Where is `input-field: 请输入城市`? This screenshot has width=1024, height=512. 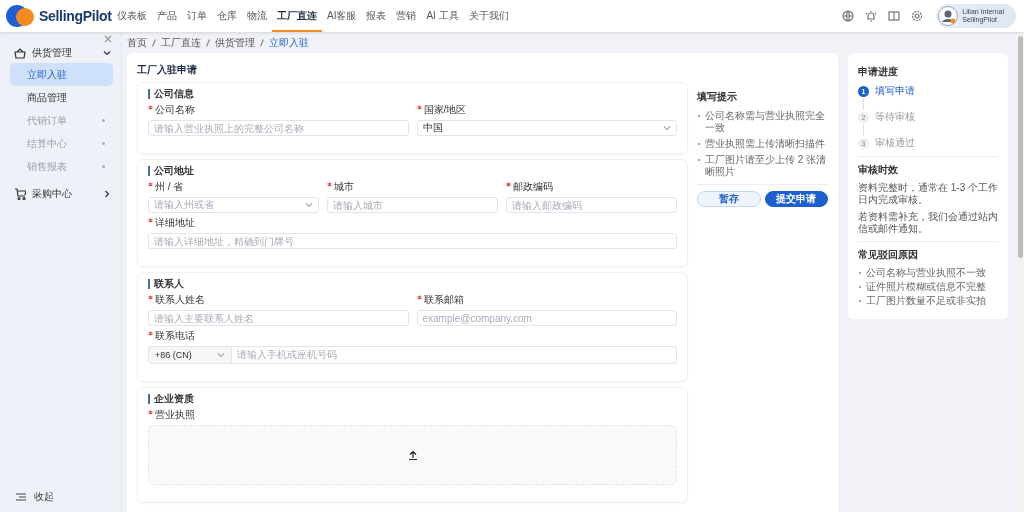 input-field: 请输入城市 is located at coordinates (412, 205).